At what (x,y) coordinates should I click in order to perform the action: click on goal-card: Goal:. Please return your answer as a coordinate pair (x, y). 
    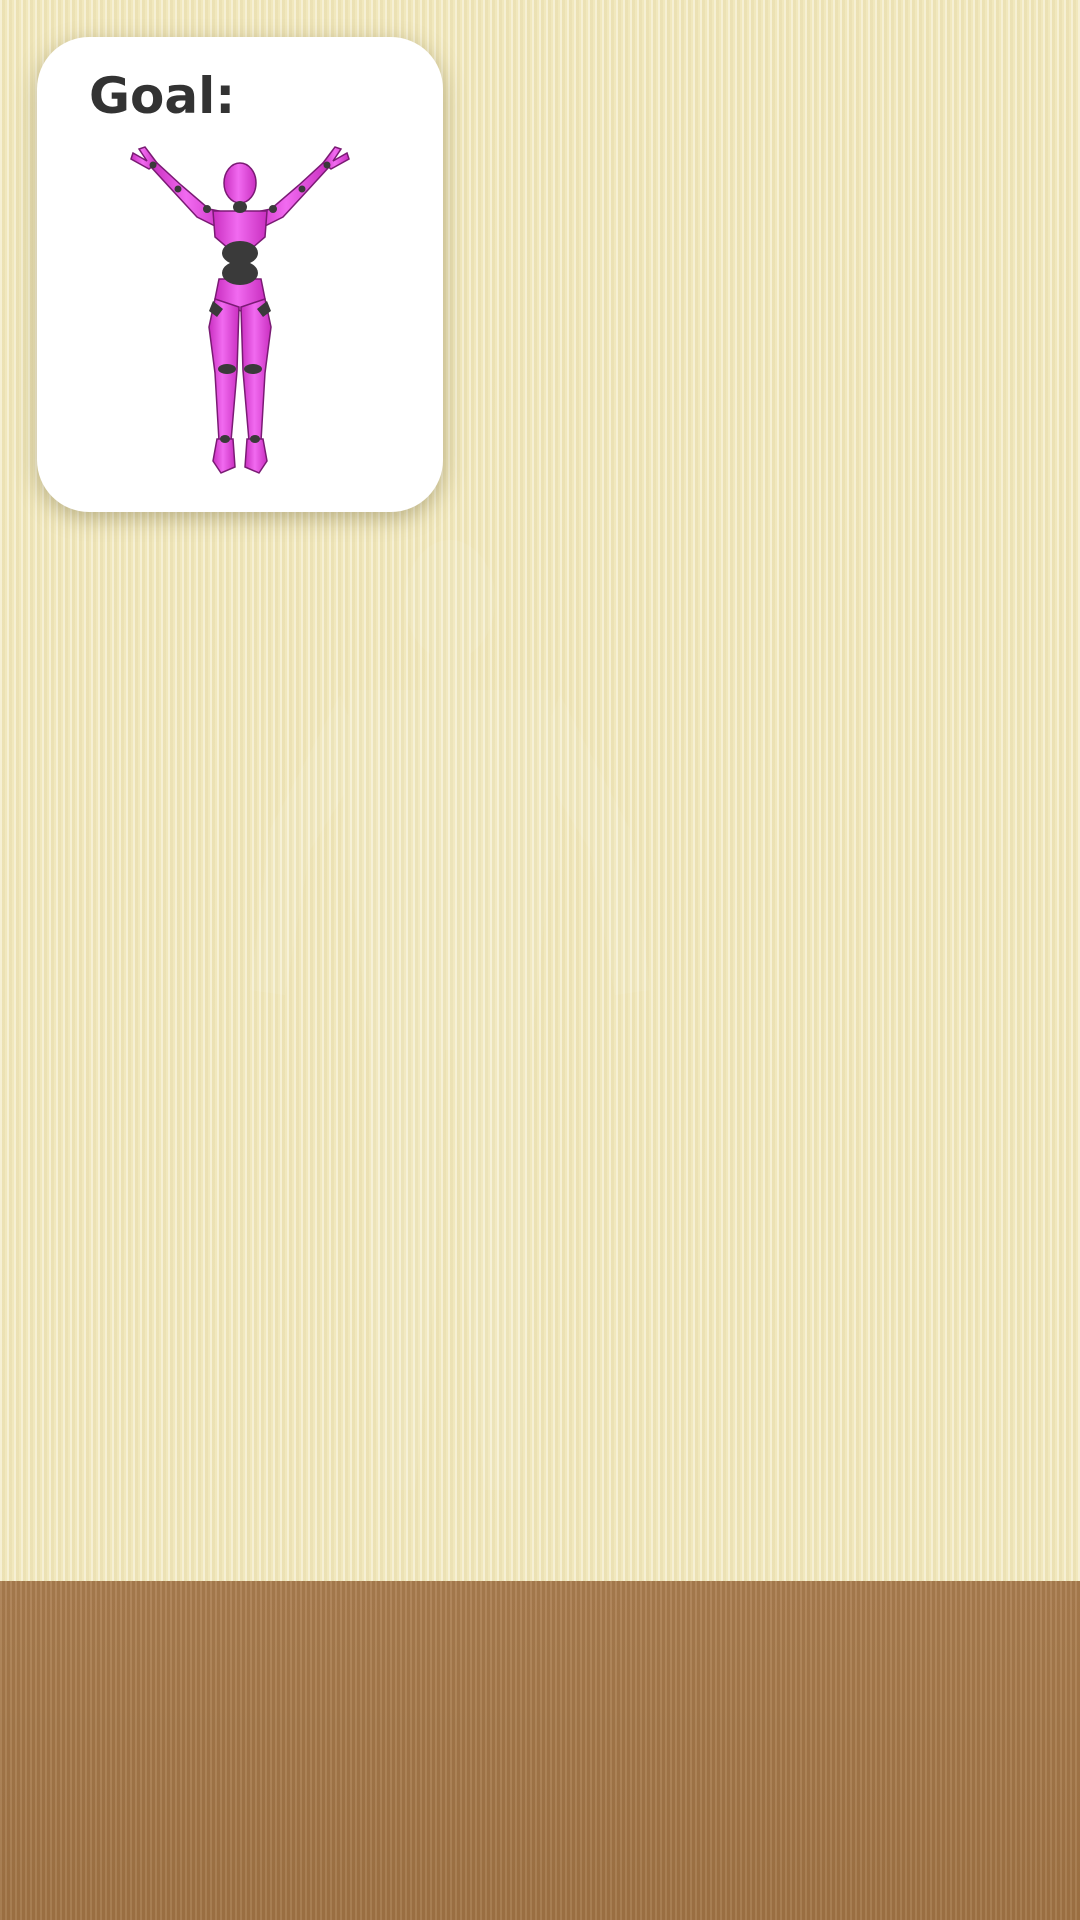
    Looking at the image, I should click on (240, 274).